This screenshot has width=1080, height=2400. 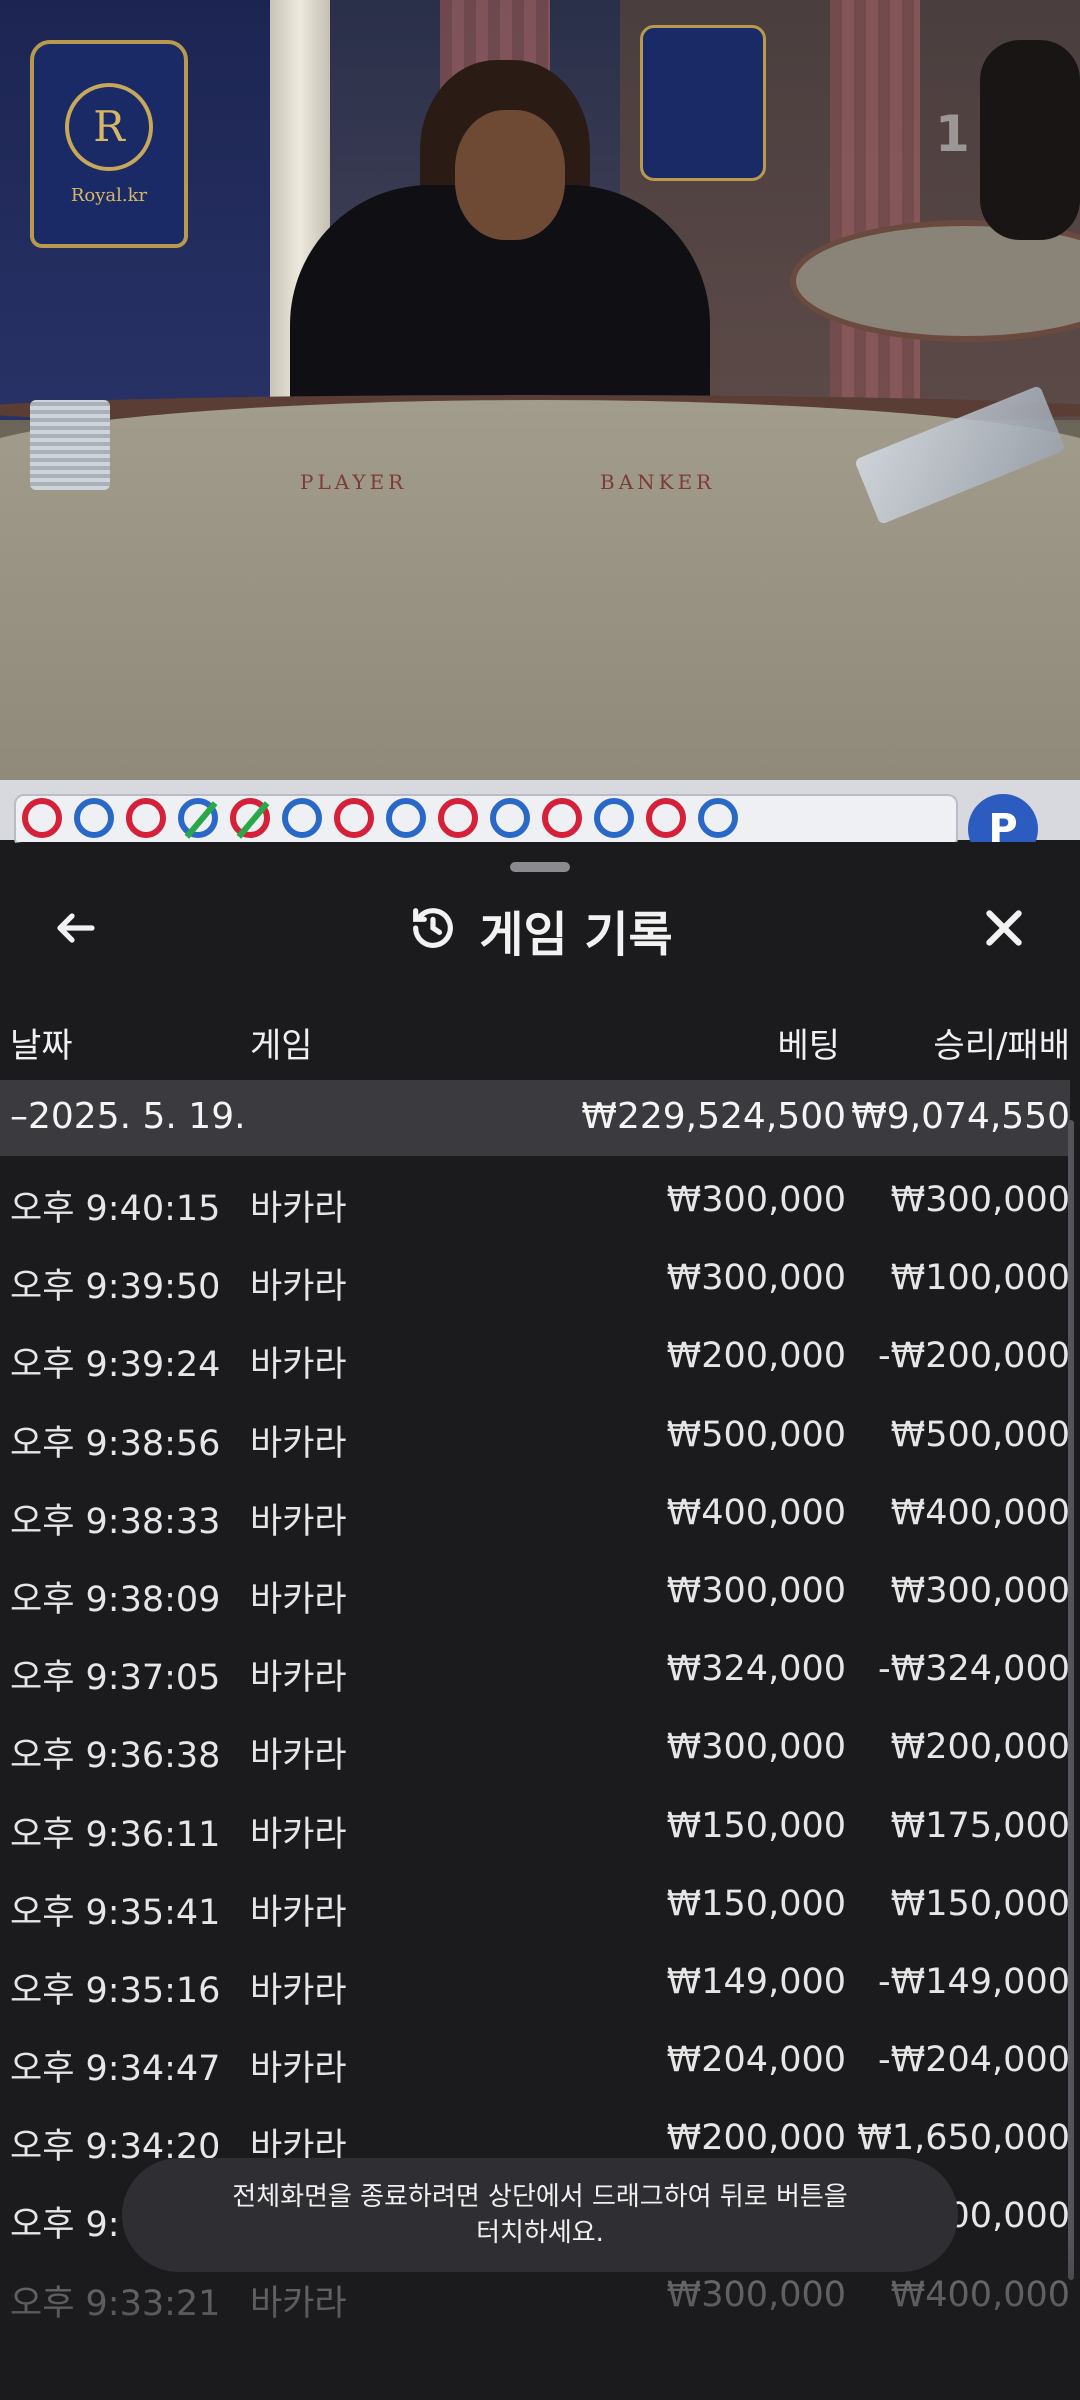 I want to click on column-game: 게임, so click(x=281, y=1046).